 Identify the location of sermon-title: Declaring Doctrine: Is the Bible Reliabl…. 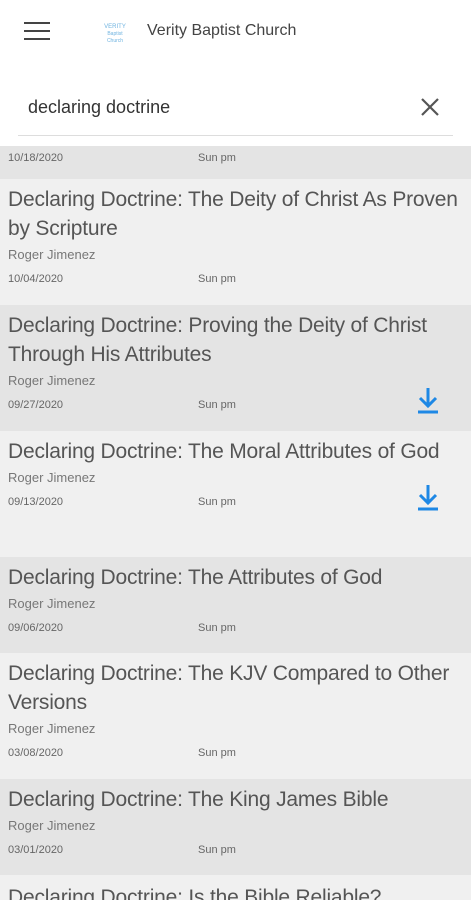
(195, 893).